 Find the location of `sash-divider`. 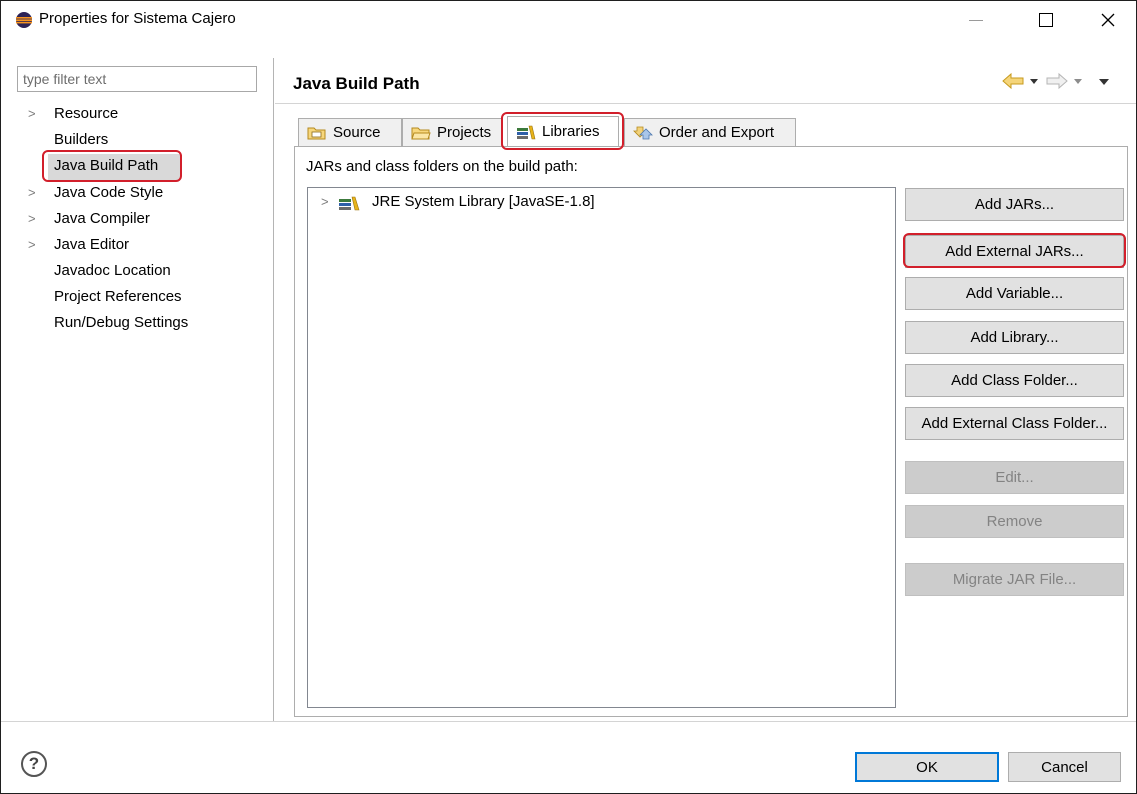

sash-divider is located at coordinates (273, 389).